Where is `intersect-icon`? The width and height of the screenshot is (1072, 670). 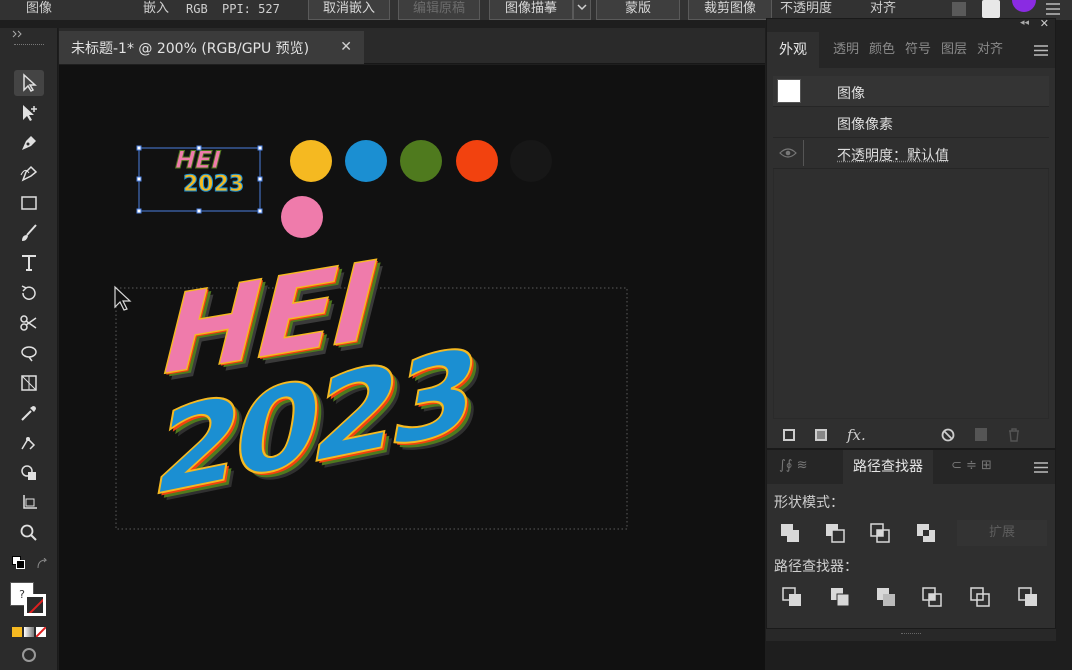
intersect-icon is located at coordinates (880, 533).